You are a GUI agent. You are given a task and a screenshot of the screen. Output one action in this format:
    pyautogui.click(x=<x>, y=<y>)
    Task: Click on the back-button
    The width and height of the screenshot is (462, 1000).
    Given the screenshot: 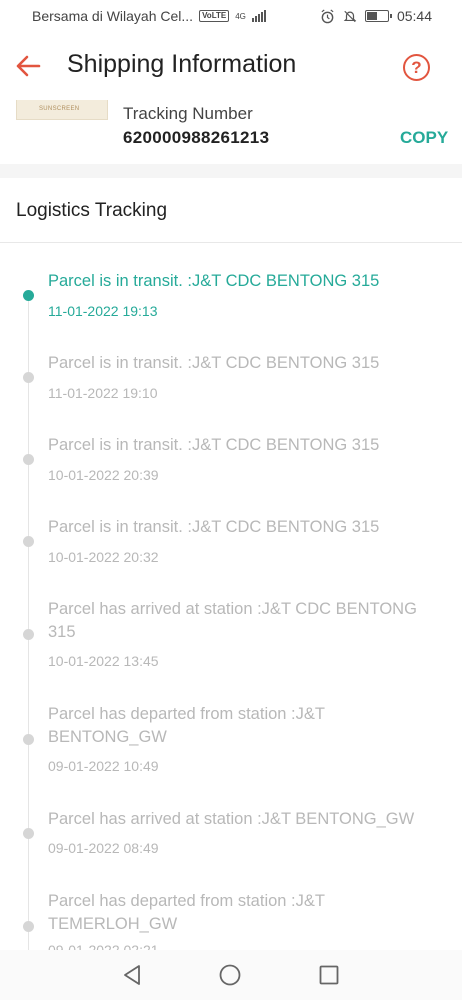 What is the action you would take?
    pyautogui.click(x=28, y=66)
    